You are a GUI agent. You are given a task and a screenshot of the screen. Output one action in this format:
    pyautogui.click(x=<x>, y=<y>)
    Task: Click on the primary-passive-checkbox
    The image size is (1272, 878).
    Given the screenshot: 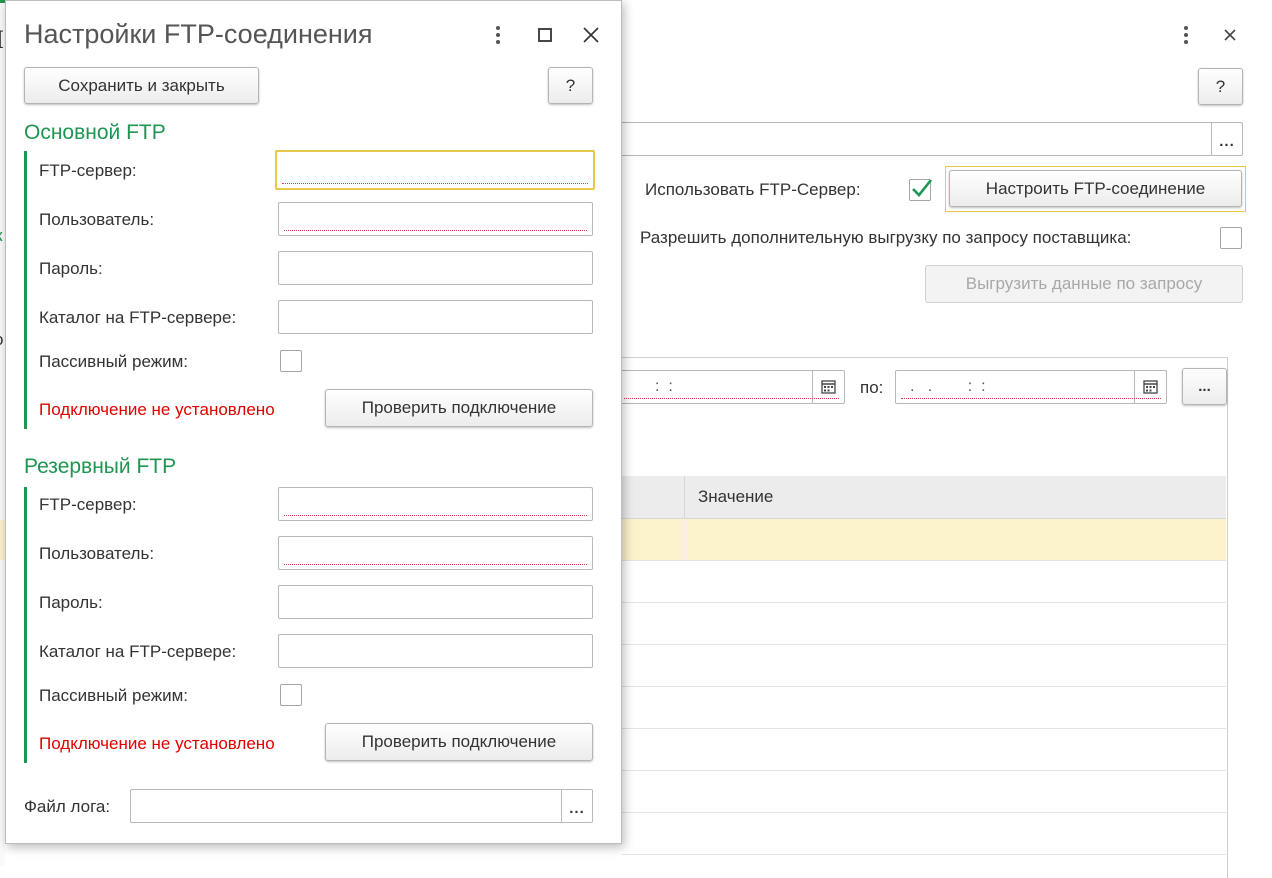 What is the action you would take?
    pyautogui.click(x=291, y=361)
    